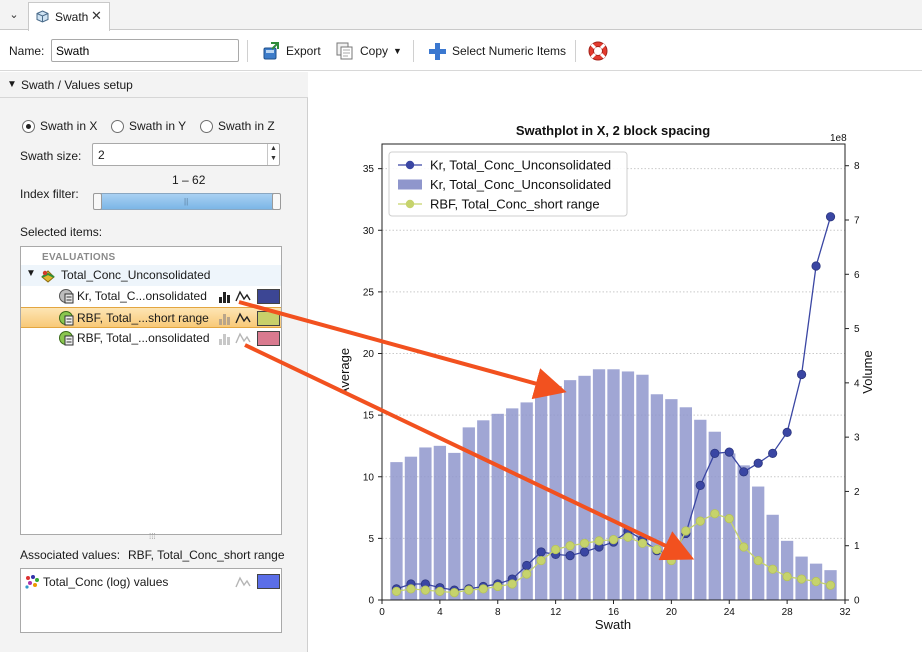 The height and width of the screenshot is (652, 922). Describe the element at coordinates (66, 338) in the screenshot. I see `rbf-evaluation-icon` at that location.